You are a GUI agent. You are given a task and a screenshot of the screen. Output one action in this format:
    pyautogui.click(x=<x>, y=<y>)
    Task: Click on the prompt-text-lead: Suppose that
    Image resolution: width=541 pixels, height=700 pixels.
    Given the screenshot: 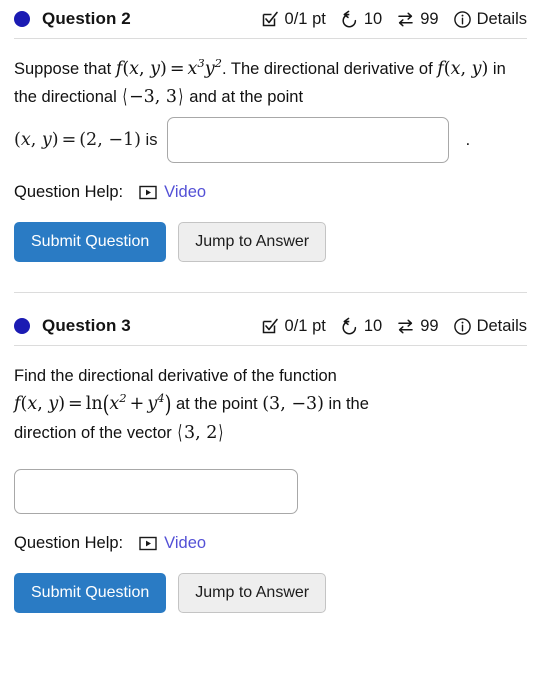 What is the action you would take?
    pyautogui.click(x=65, y=69)
    